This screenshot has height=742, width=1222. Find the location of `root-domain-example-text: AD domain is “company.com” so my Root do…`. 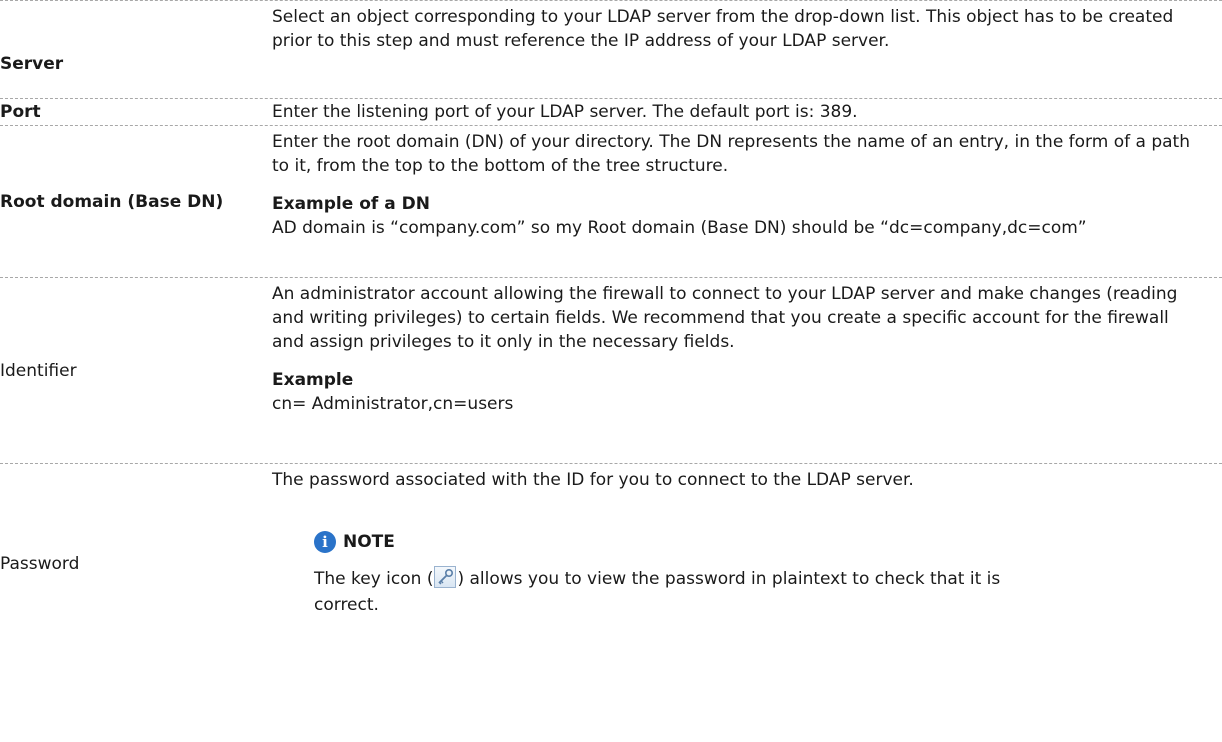

root-domain-example-text: AD domain is “company.com” so my Root do… is located at coordinates (679, 228).